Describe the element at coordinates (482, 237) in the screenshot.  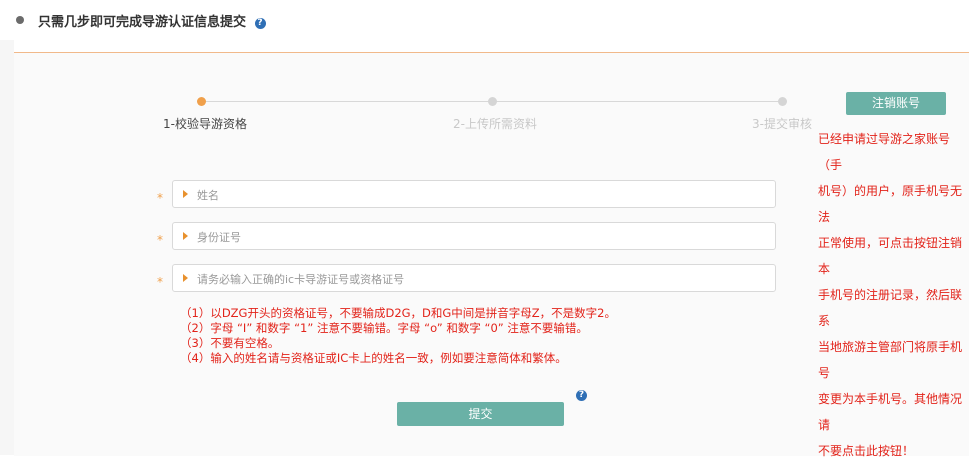
I see `id-number-input` at that location.